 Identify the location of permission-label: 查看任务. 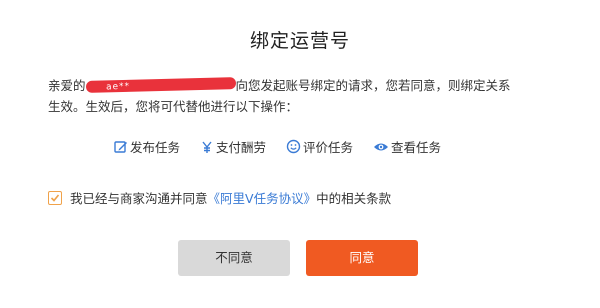
(416, 147).